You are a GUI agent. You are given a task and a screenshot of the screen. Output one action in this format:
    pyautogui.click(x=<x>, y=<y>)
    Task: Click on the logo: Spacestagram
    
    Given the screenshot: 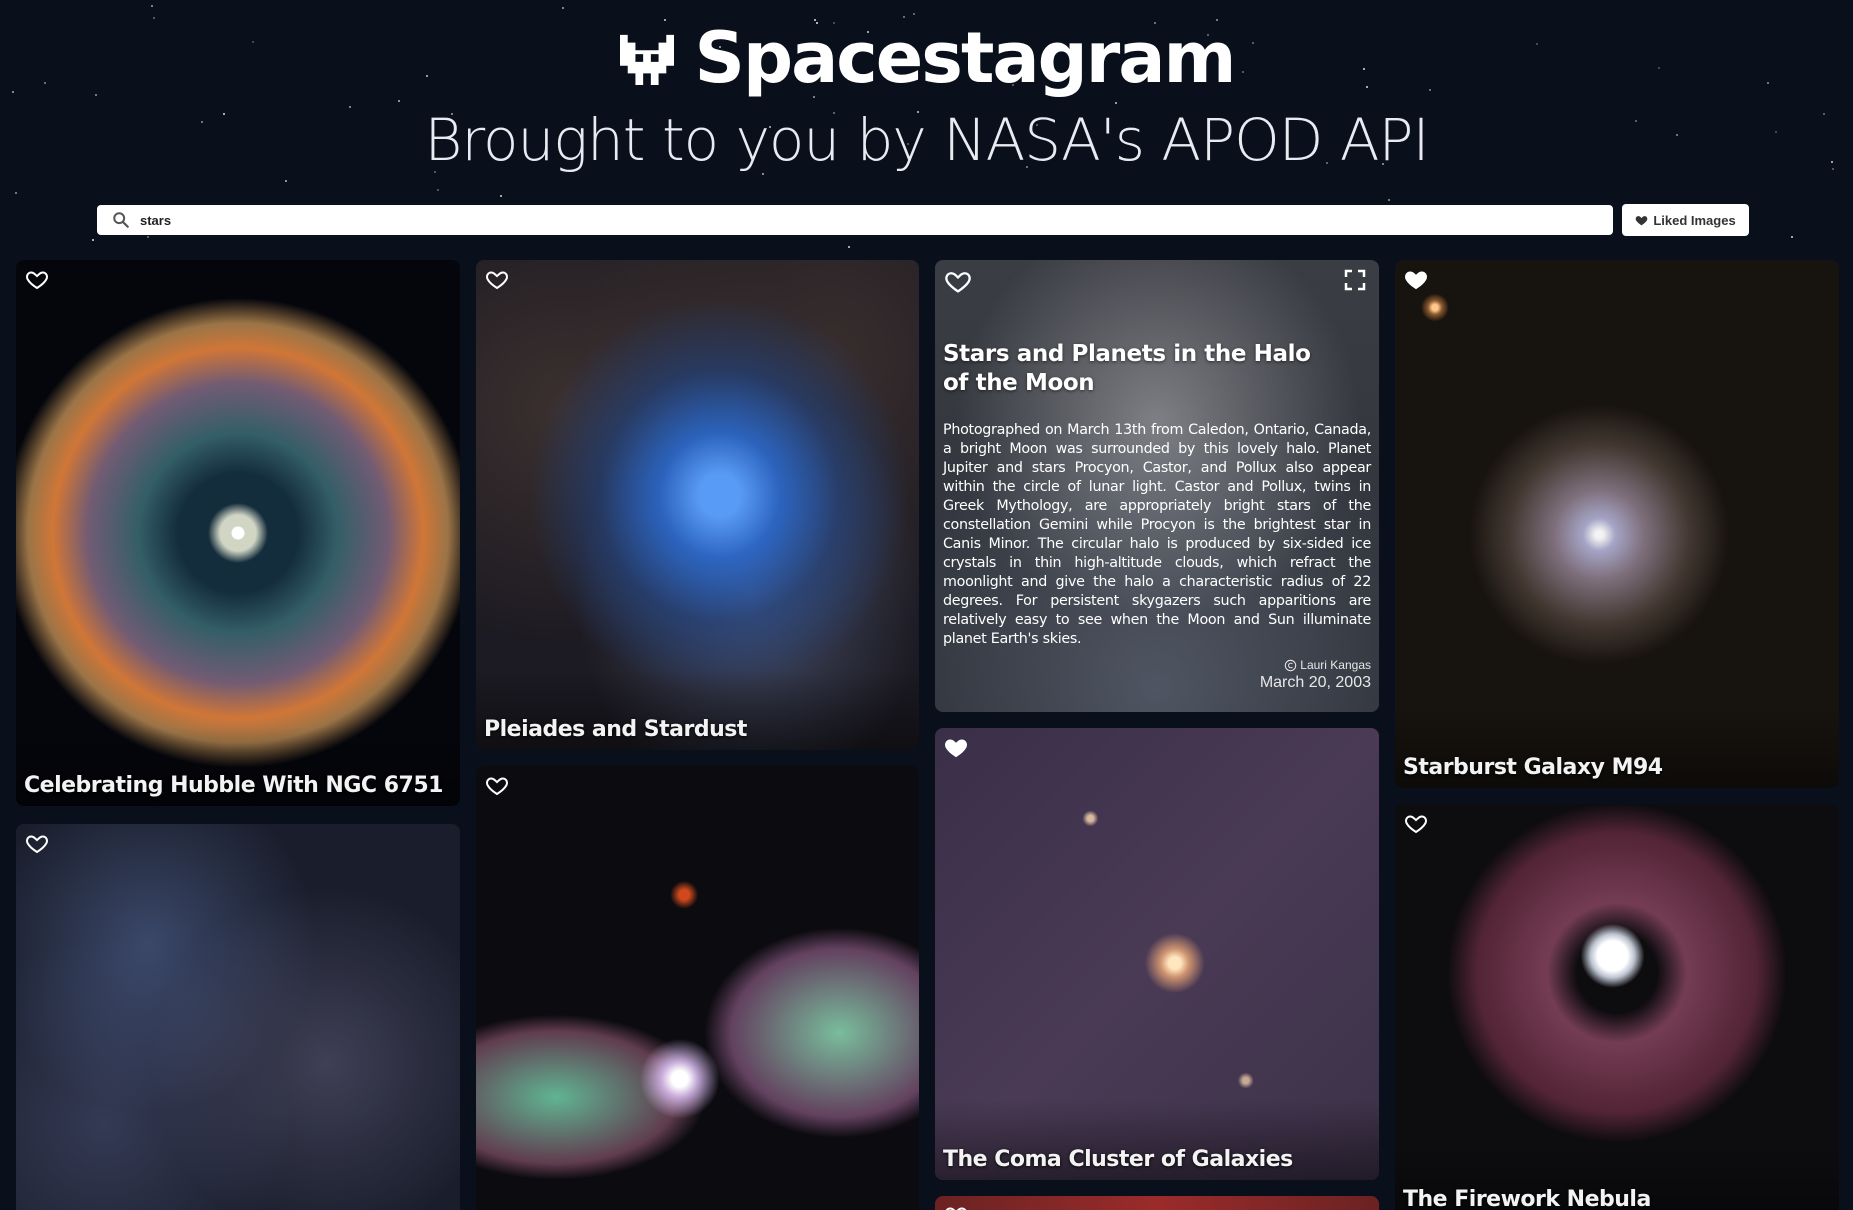 What is the action you would take?
    pyautogui.click(x=926, y=58)
    